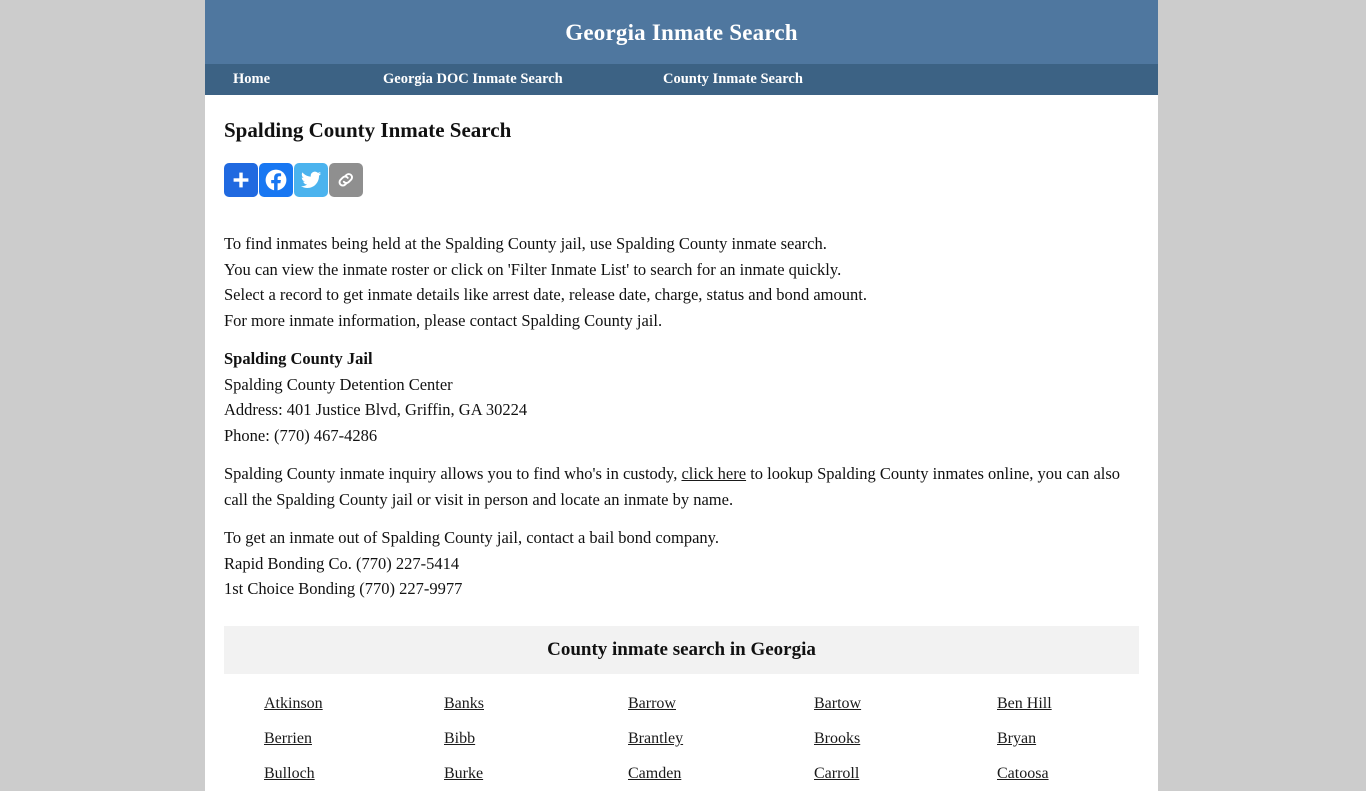 The height and width of the screenshot is (791, 1366). What do you see at coordinates (315, 738) in the screenshot?
I see `table-cell: Berrien` at bounding box center [315, 738].